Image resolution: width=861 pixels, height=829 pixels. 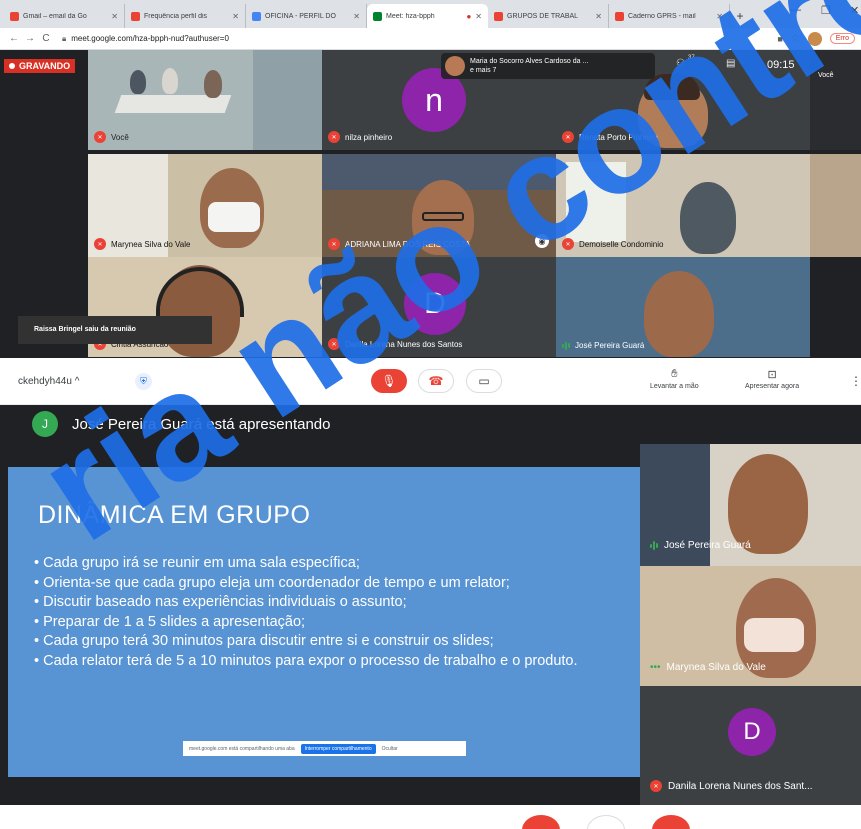 What do you see at coordinates (674, 379) in the screenshot?
I see `raise-hand-button: ✋︎ Levantar a mão` at bounding box center [674, 379].